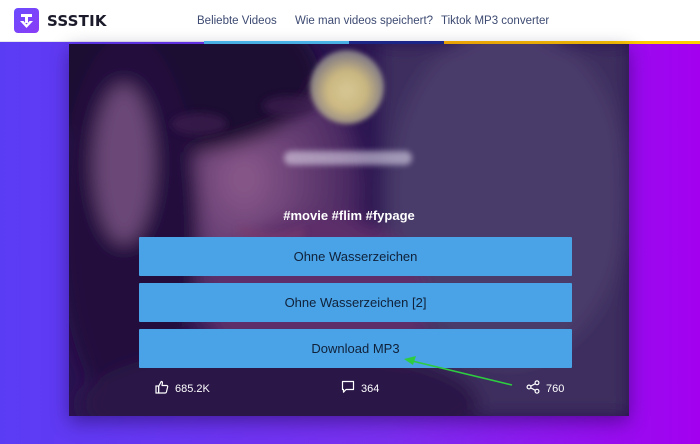  What do you see at coordinates (545, 388) in the screenshot?
I see `shares-stat: 760` at bounding box center [545, 388].